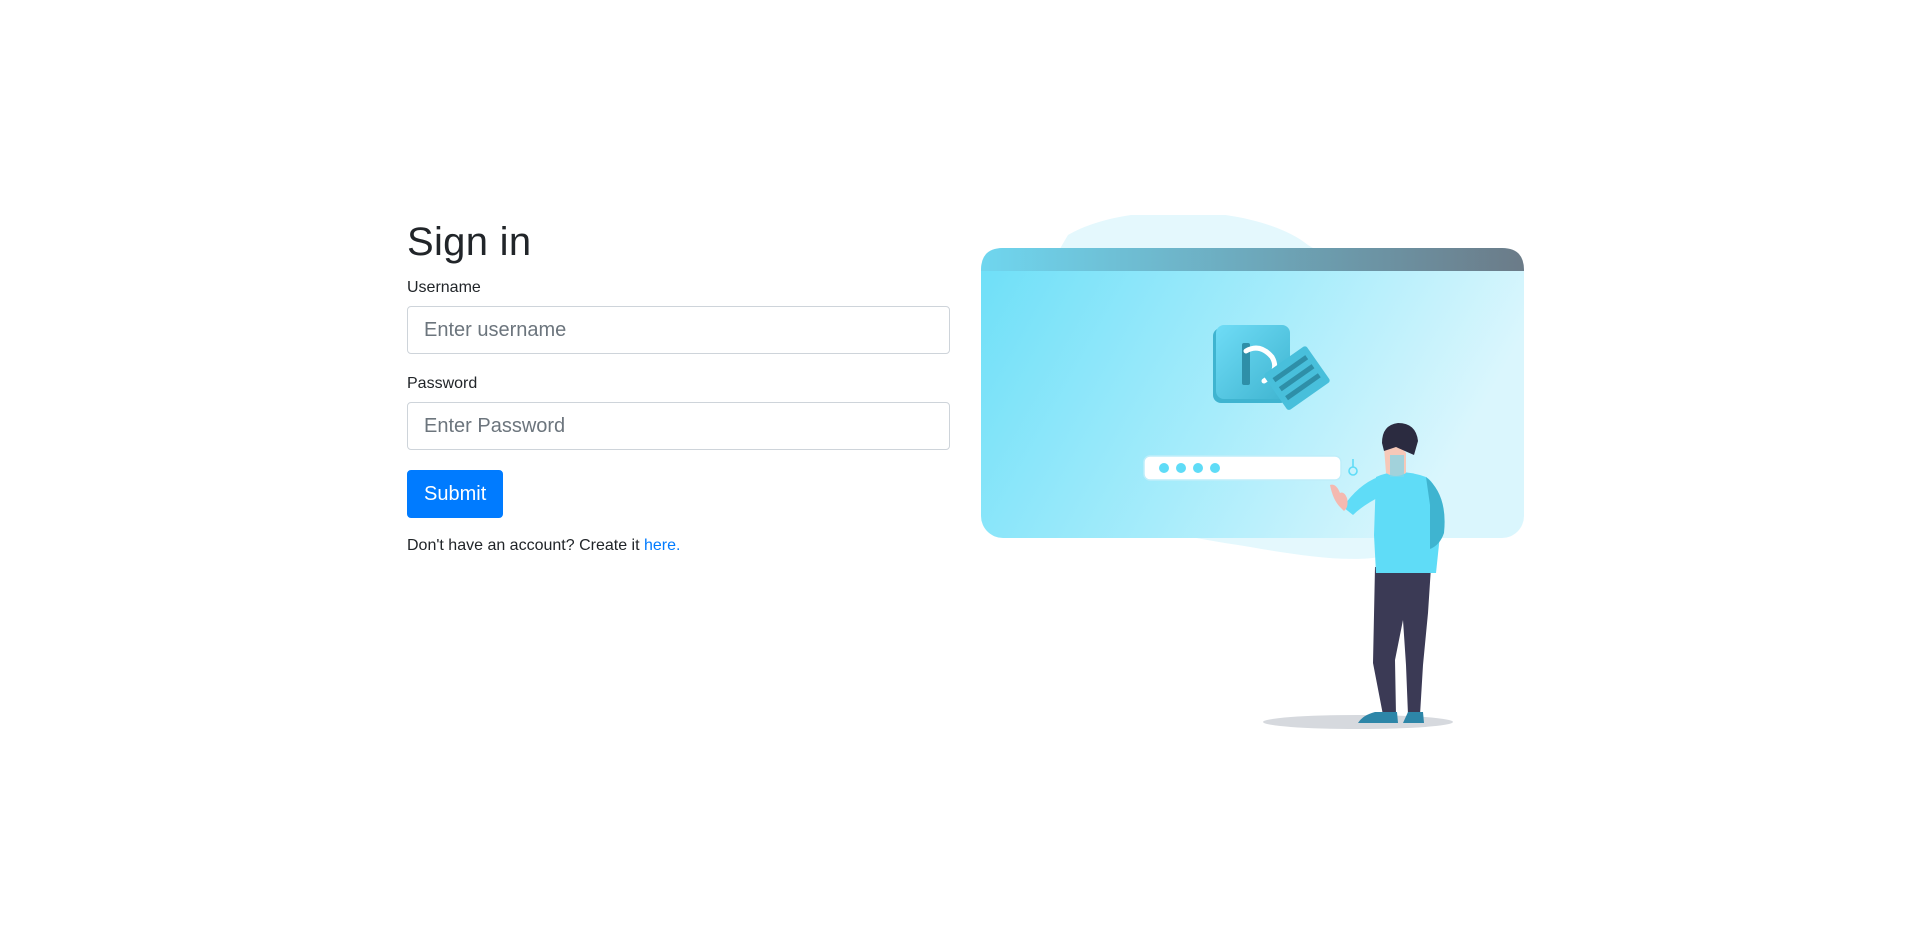  What do you see at coordinates (444, 287) in the screenshot?
I see `username-label: Username` at bounding box center [444, 287].